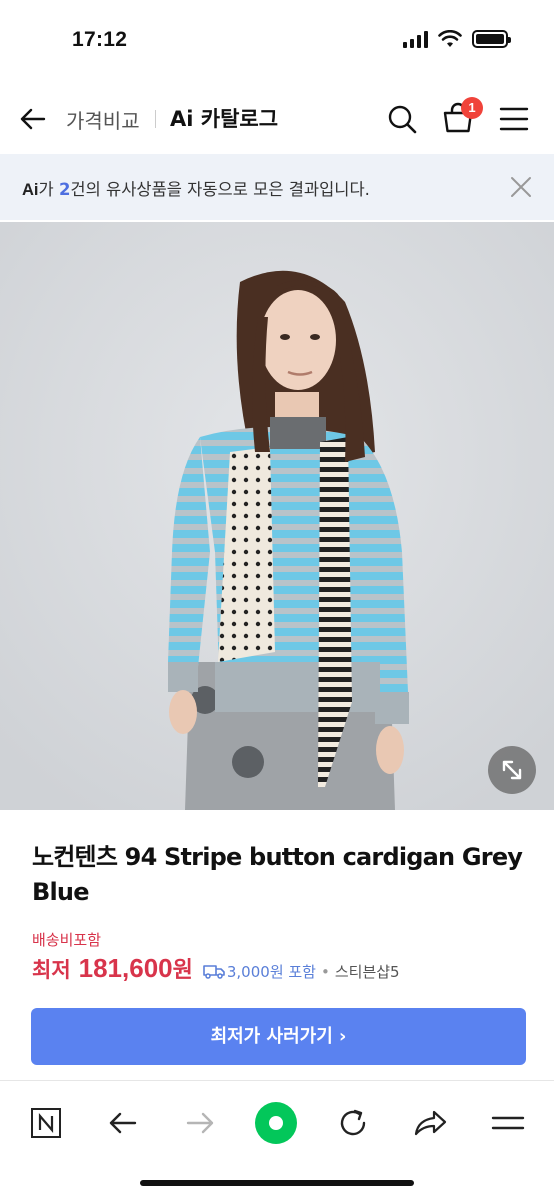 This screenshot has height=1200, width=554. I want to click on top-nav-header: 가격비교 Ai 카탈로그 1, so click(277, 119).